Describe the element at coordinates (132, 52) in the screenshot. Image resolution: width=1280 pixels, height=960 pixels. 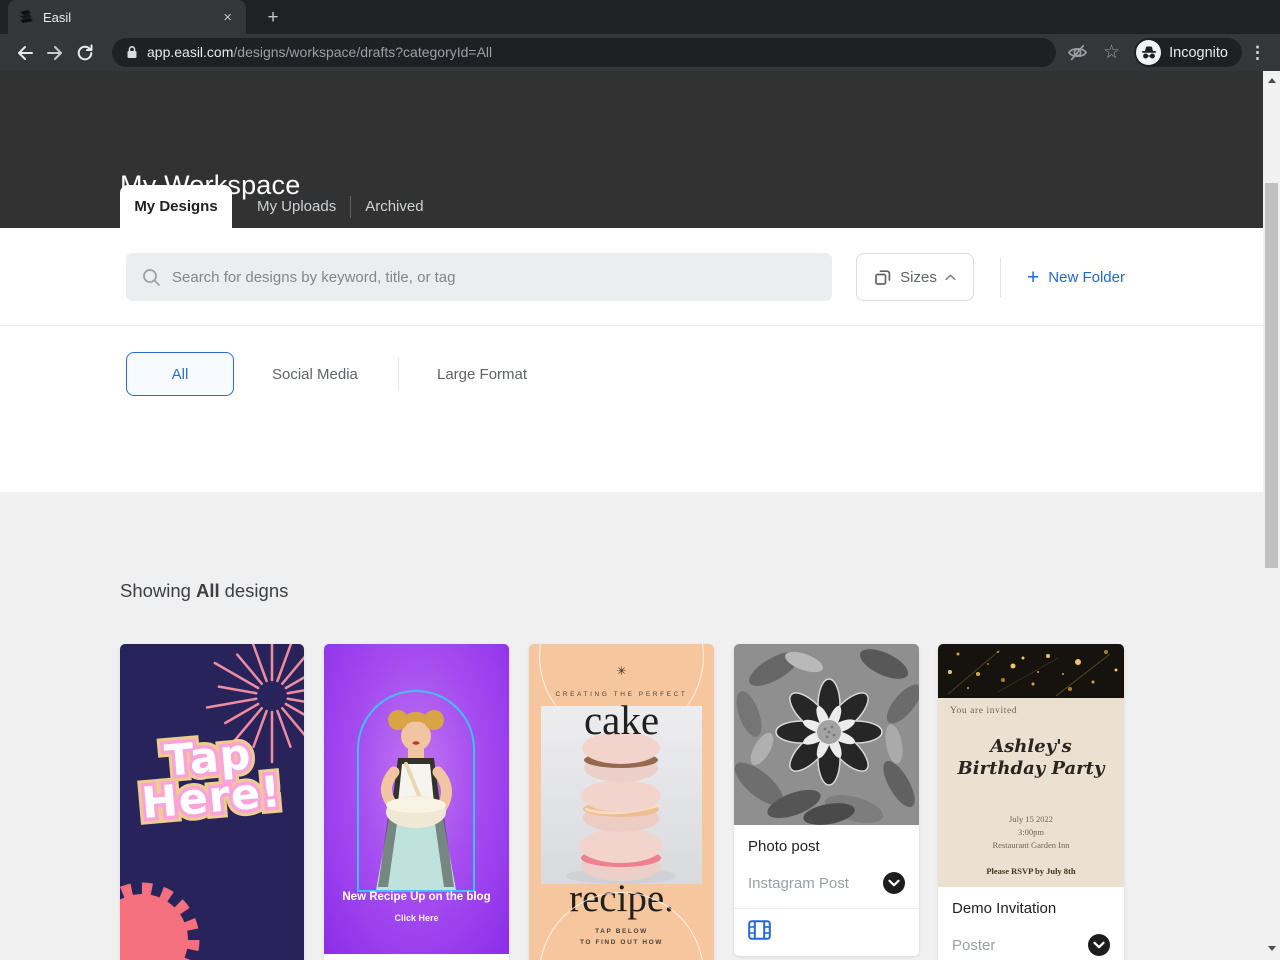
I see `lock-icon` at that location.